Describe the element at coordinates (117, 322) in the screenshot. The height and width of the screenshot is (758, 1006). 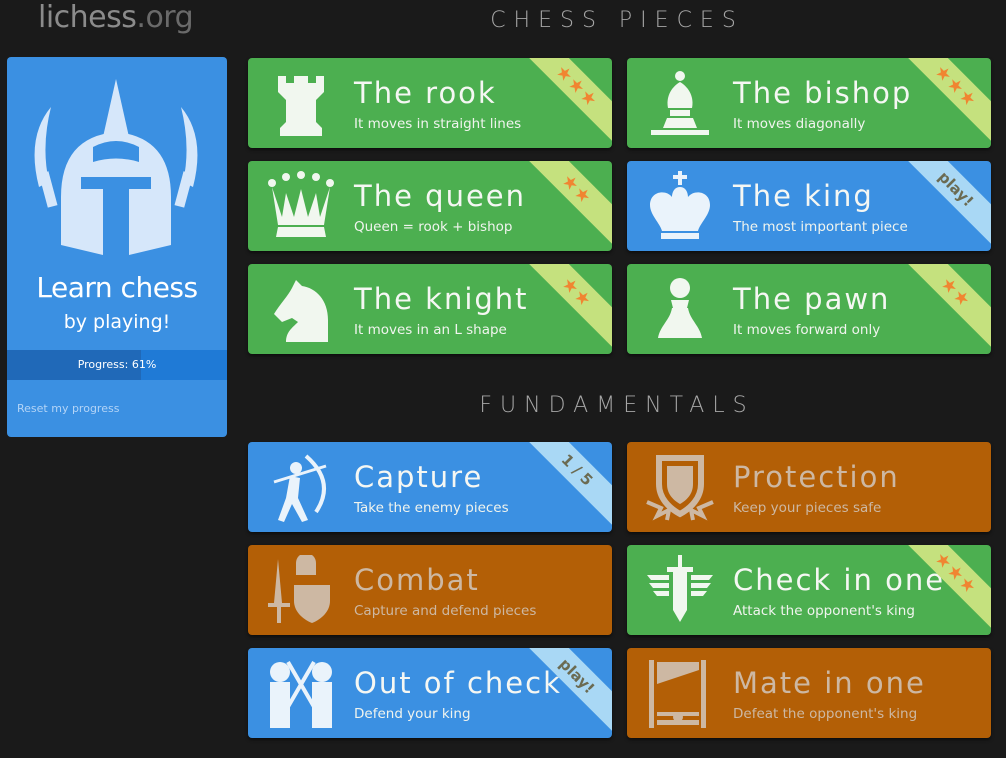
I see `sidebar-subtitle: by playing!` at that location.